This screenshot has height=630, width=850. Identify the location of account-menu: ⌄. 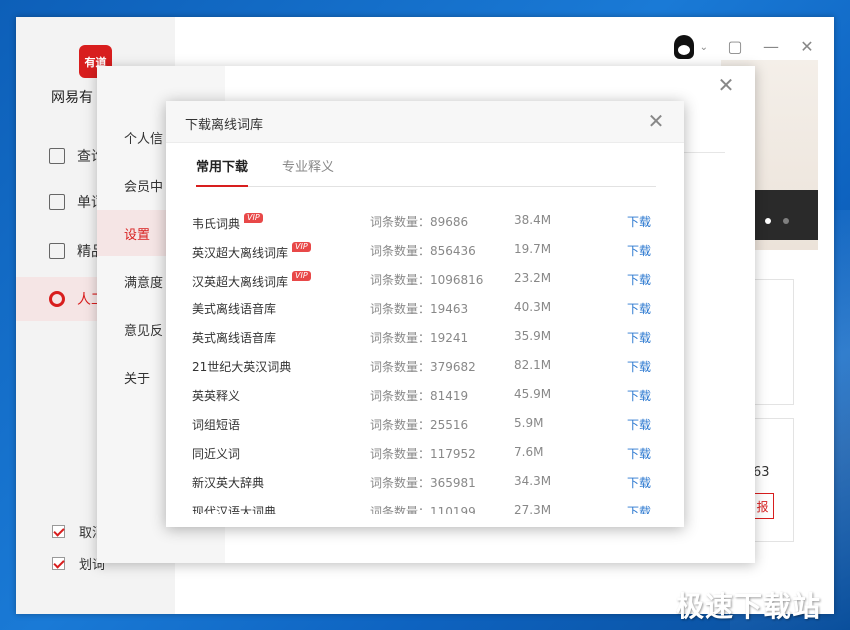
(690, 47).